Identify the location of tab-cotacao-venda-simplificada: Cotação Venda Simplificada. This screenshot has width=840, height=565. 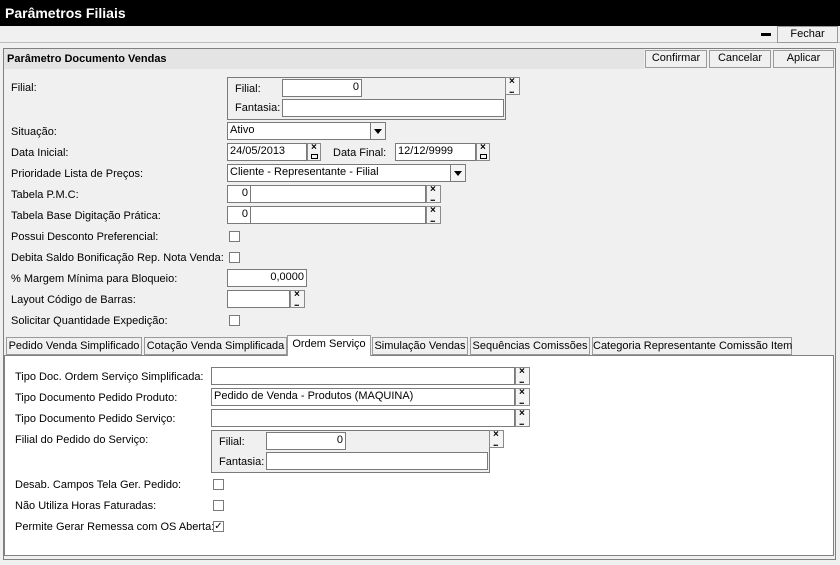
(215, 346).